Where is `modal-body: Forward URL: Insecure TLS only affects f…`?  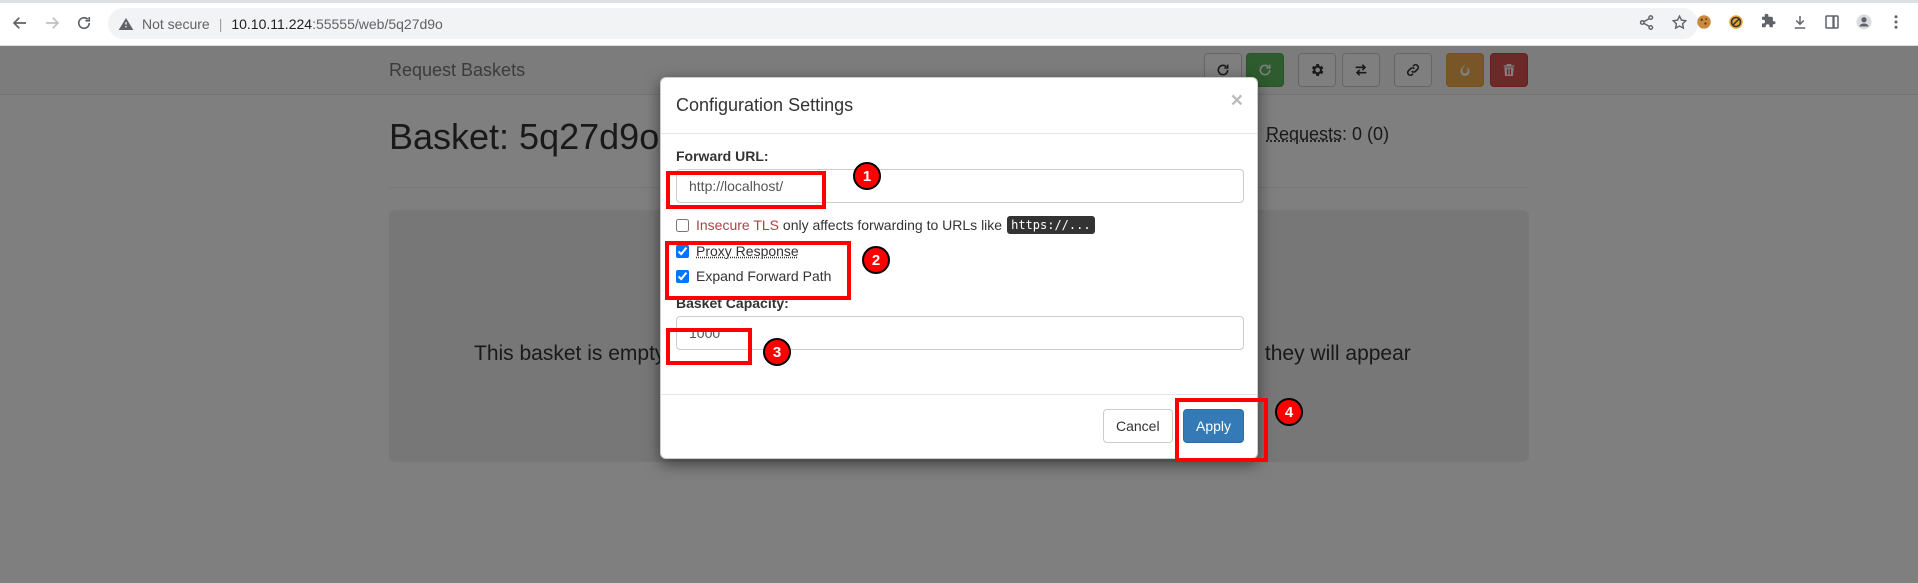 modal-body: Forward URL: Insecure TLS only affects f… is located at coordinates (959, 264).